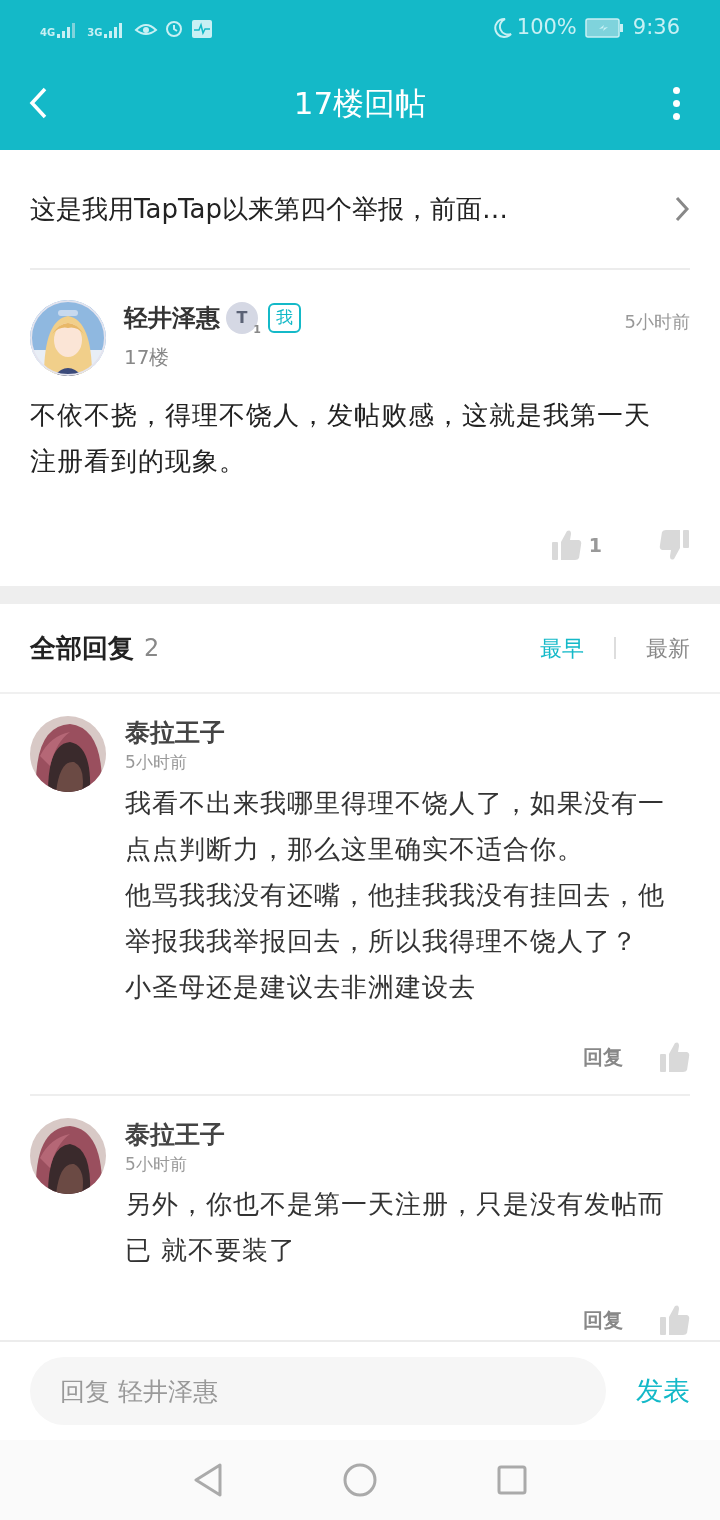 Image resolution: width=720 pixels, height=1520 pixels. I want to click on network-label: 4G, so click(48, 33).